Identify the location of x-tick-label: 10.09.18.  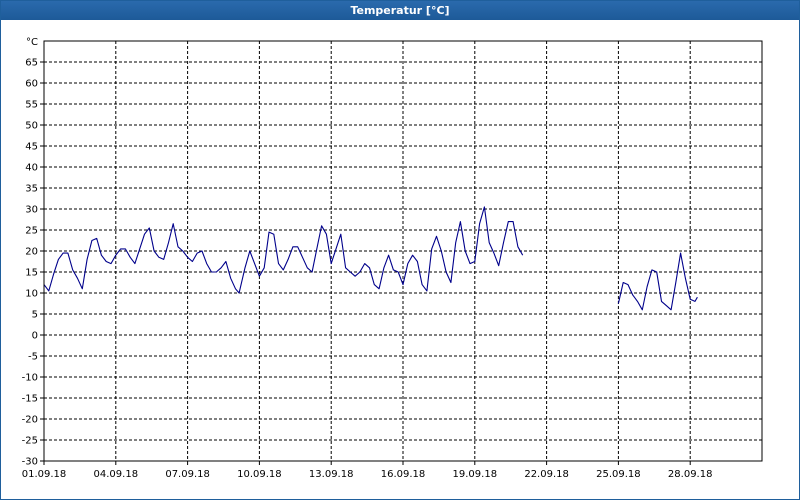
(259, 474).